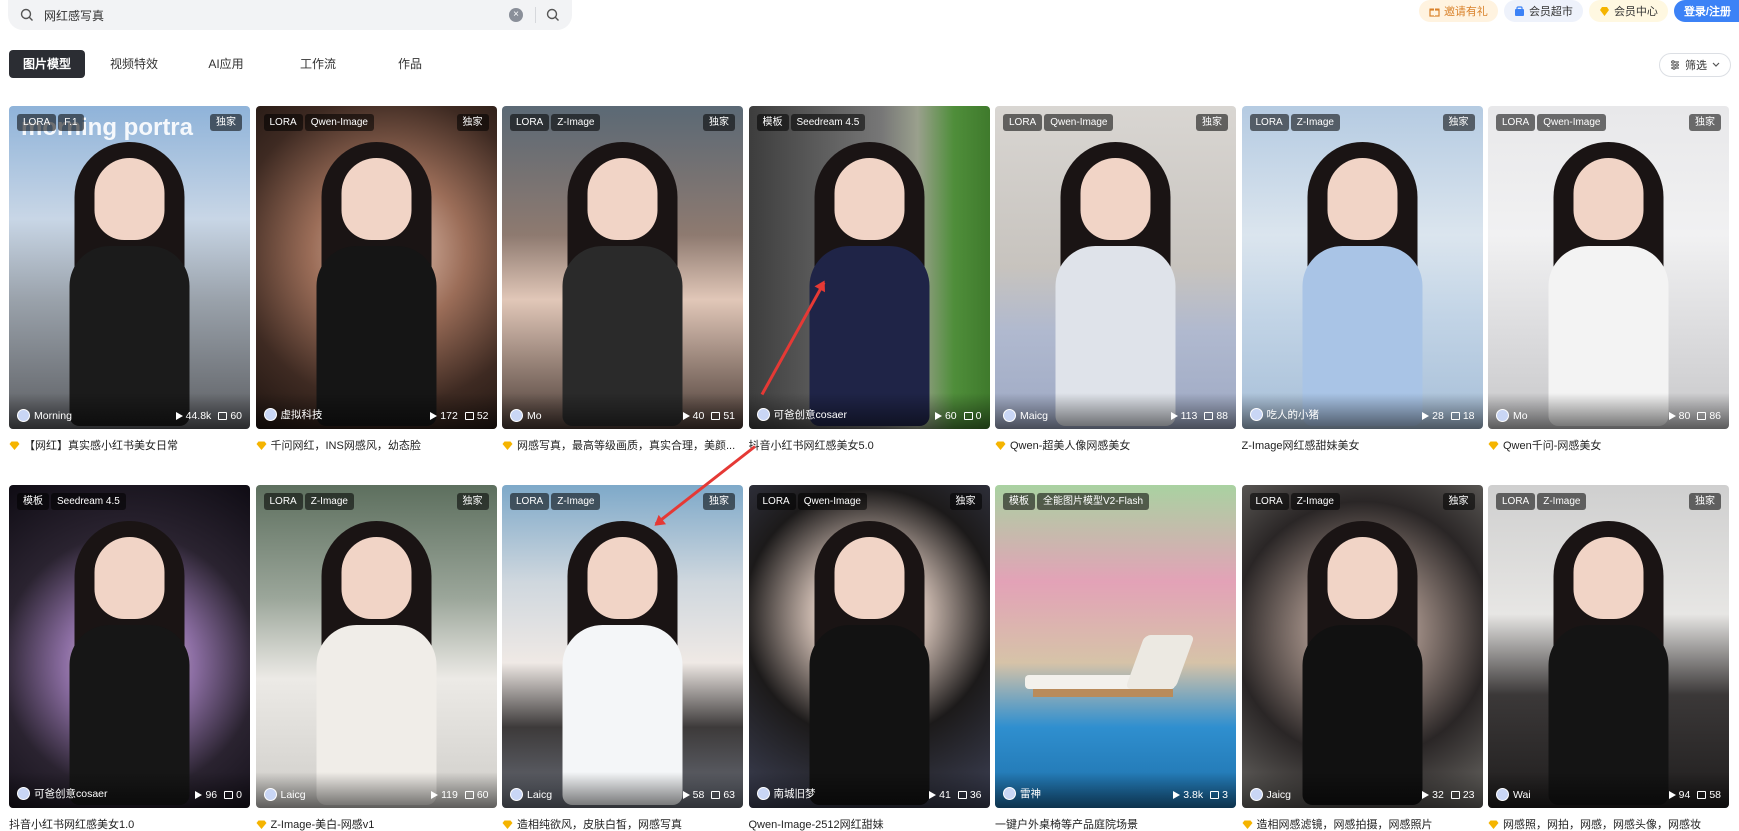 This screenshot has width=1739, height=831. What do you see at coordinates (129, 646) in the screenshot?
I see `card-thumbnail: 模板 Seedream 4.5 可爸创意cosaer 96 0` at bounding box center [129, 646].